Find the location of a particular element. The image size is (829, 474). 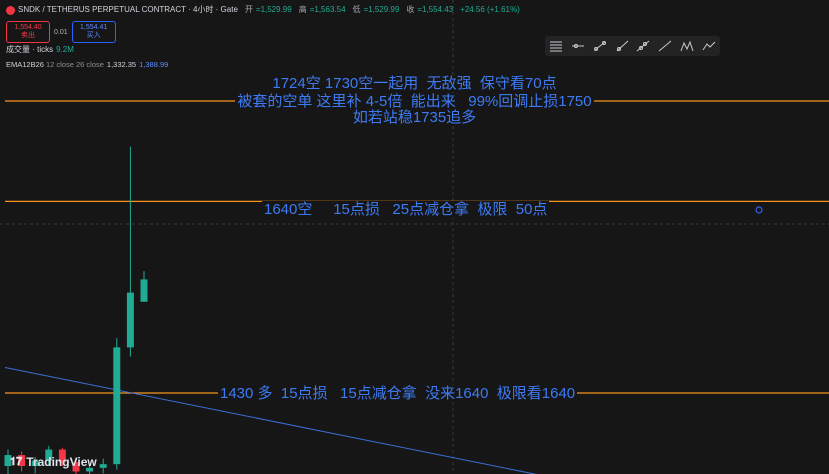

ray-icon is located at coordinates (622, 46).